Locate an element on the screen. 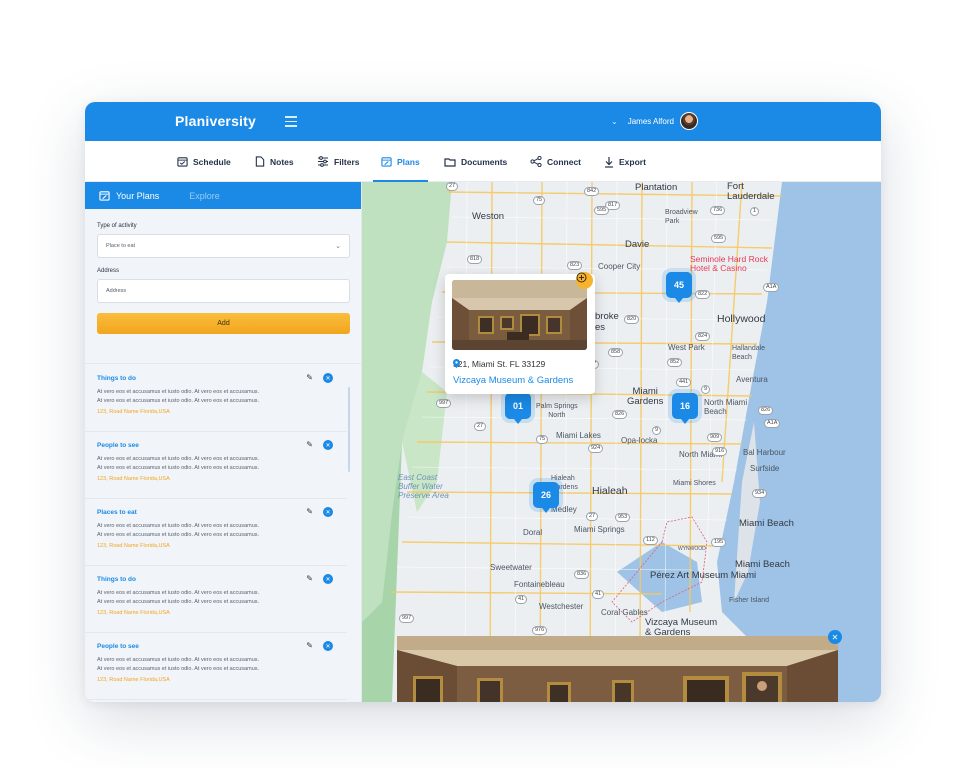 The image size is (966, 768). map-place-label: Miami Springs is located at coordinates (599, 529).